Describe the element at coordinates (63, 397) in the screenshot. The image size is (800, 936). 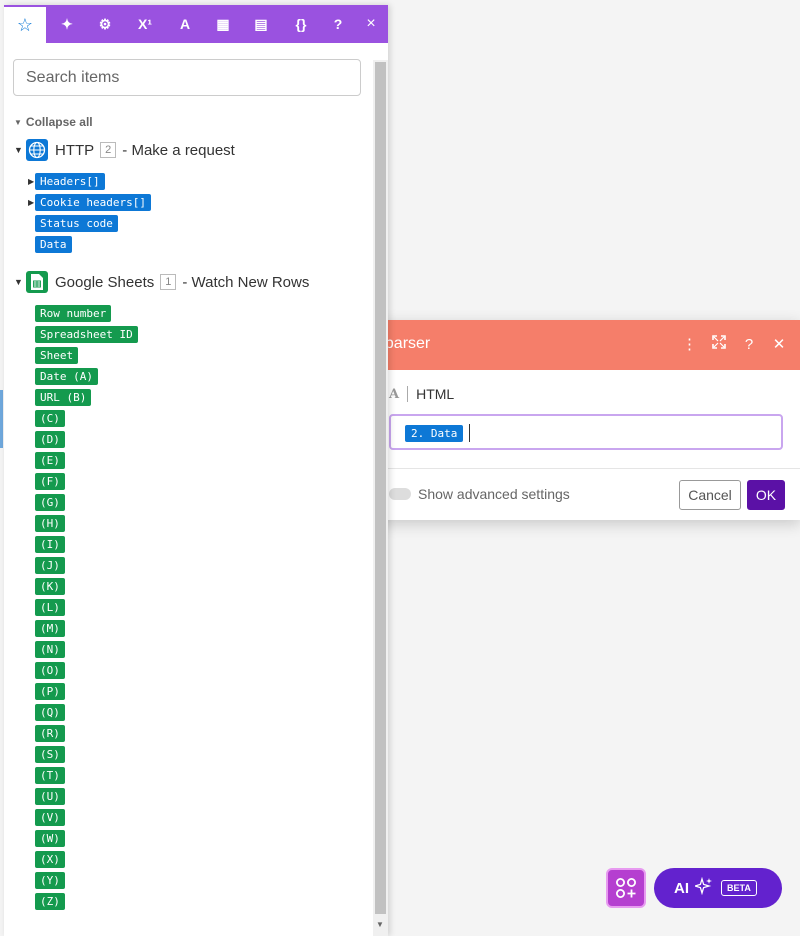
I see `mapping-item-pill: URL (B)` at that location.